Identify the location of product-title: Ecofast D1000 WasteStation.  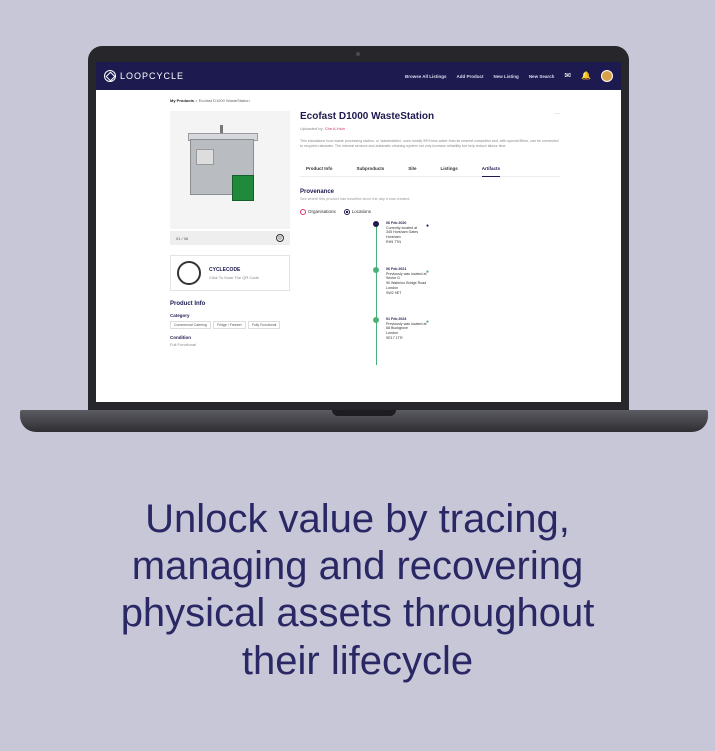
(367, 116).